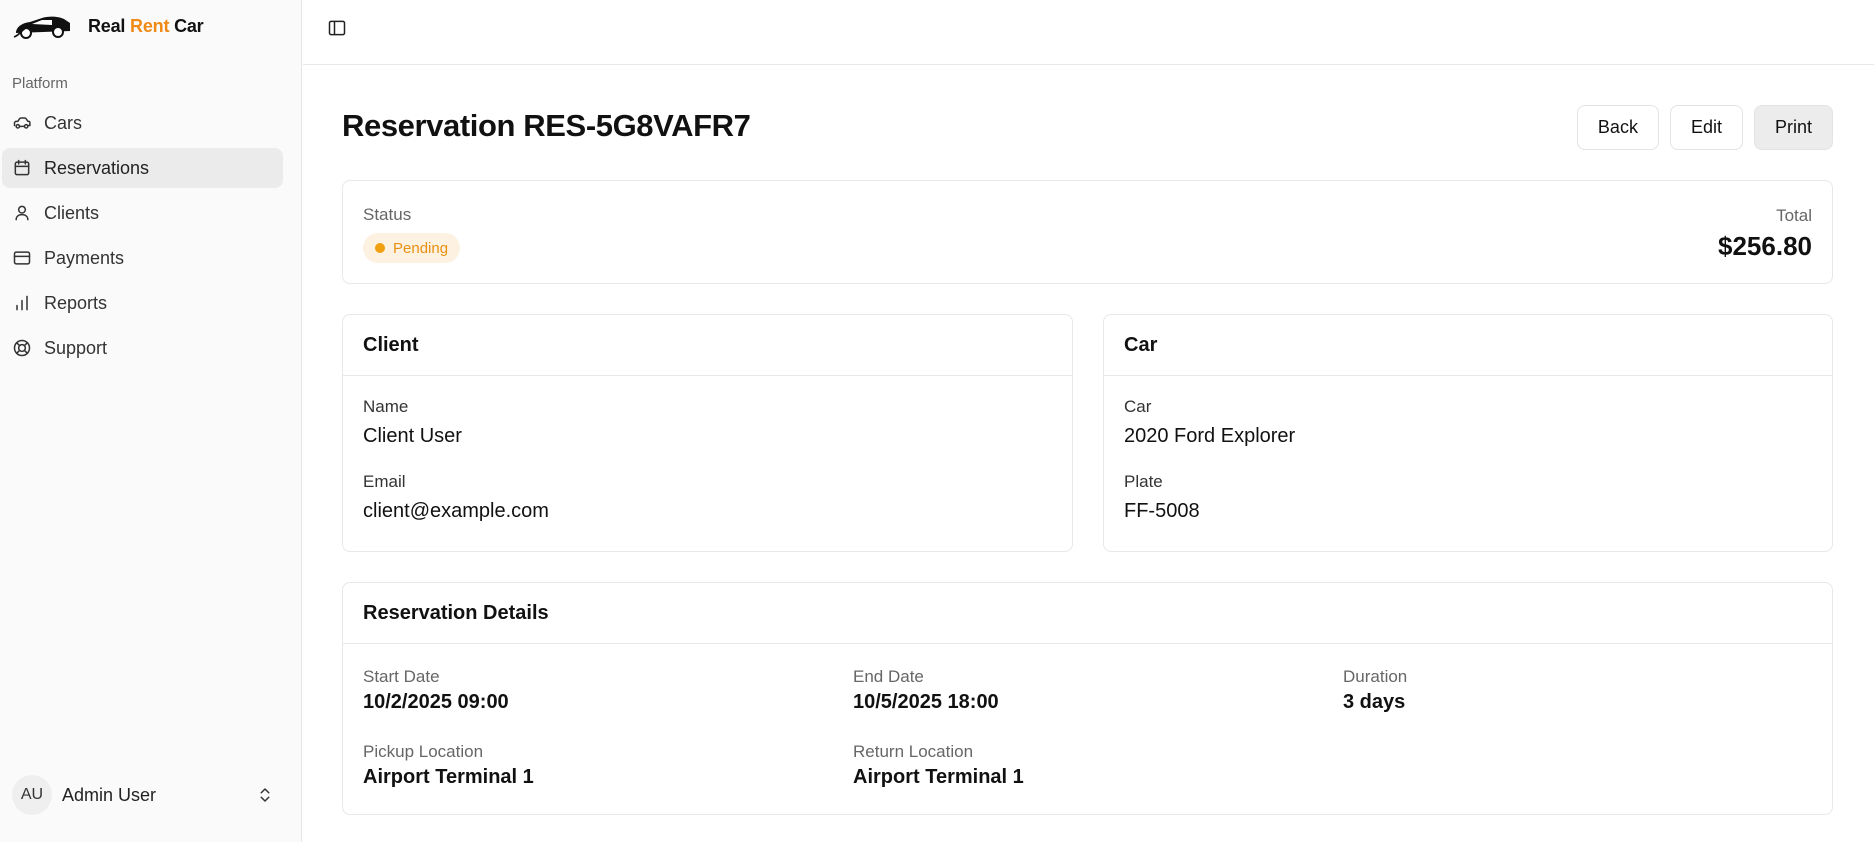  What do you see at coordinates (456, 511) in the screenshot?
I see `client-email-value: client@example.com` at bounding box center [456, 511].